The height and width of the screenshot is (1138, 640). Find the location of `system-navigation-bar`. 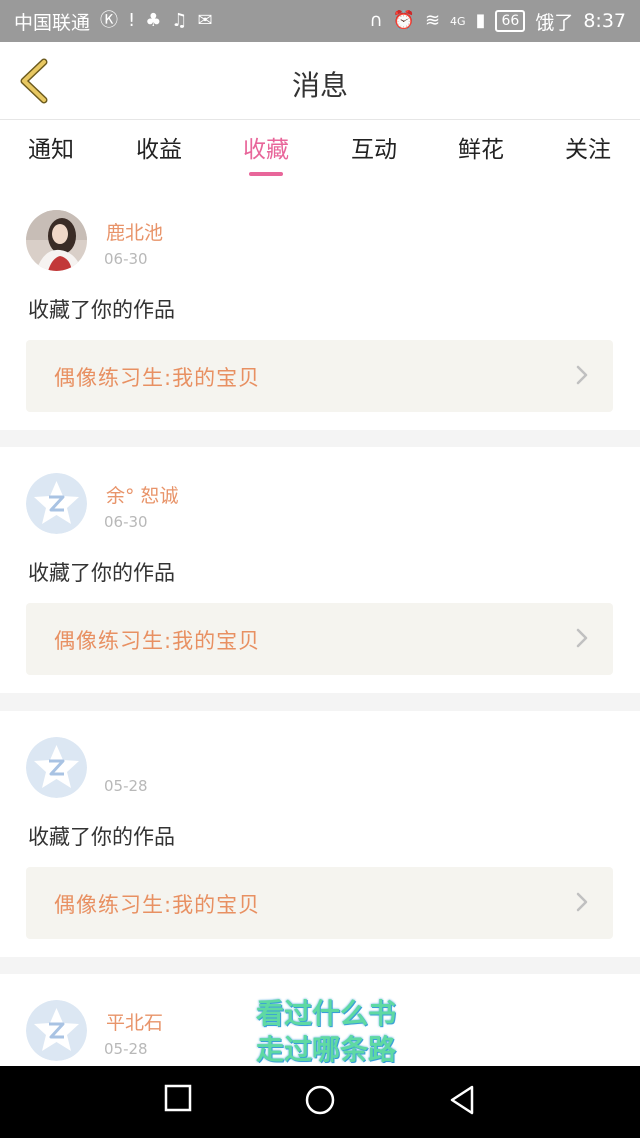

system-navigation-bar is located at coordinates (320, 1102).